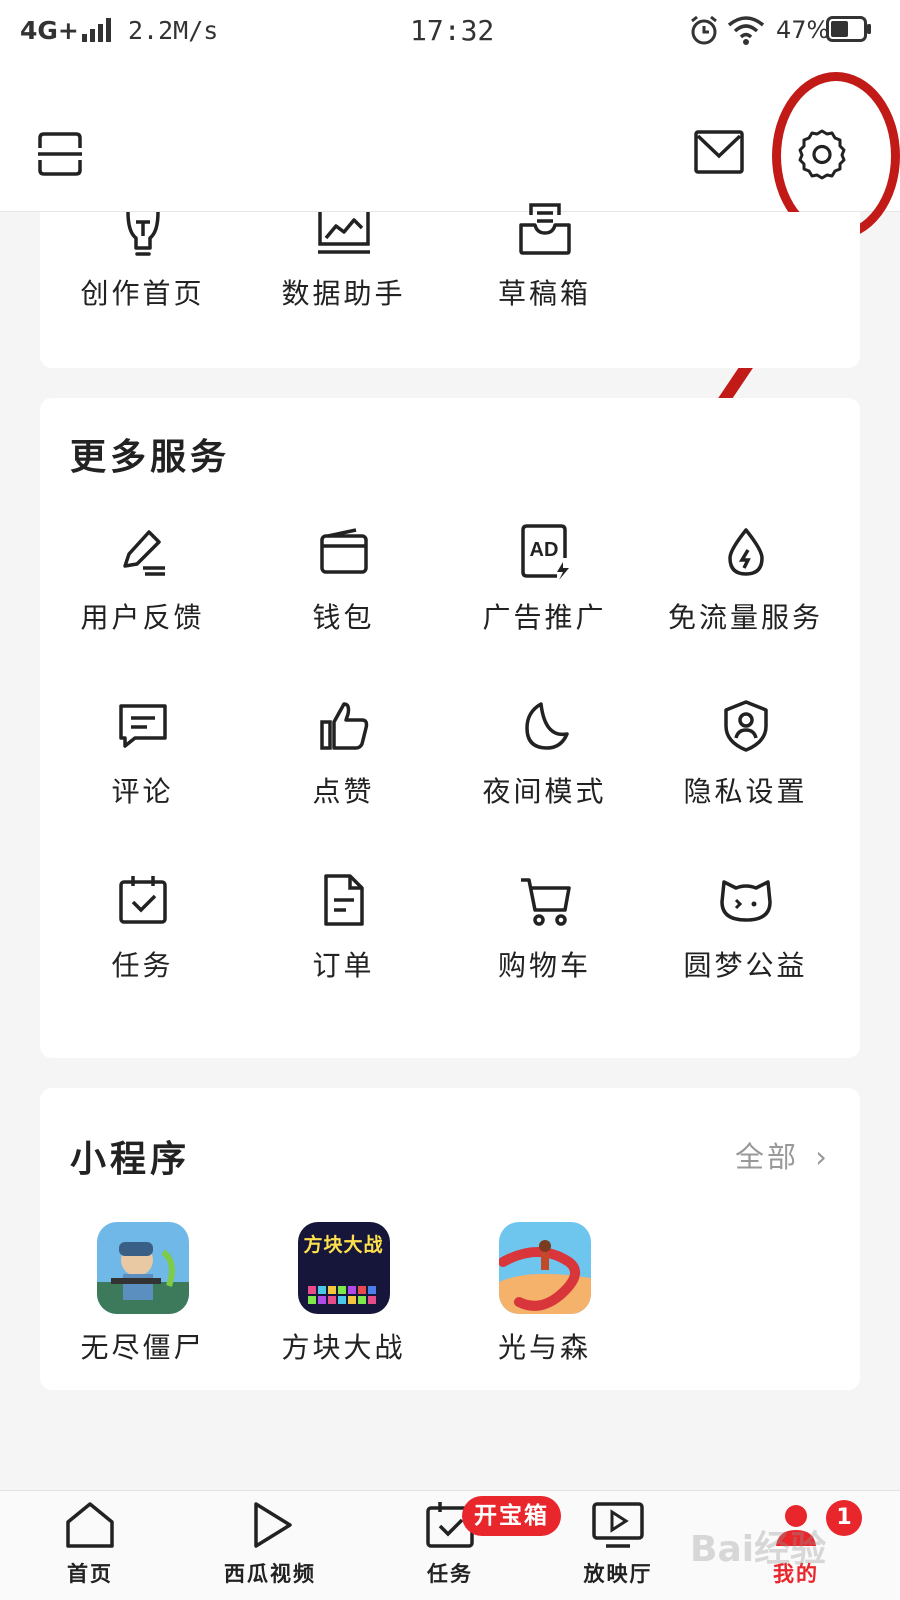  What do you see at coordinates (150, 457) in the screenshot?
I see `more-services-title: 更多服务` at bounding box center [150, 457].